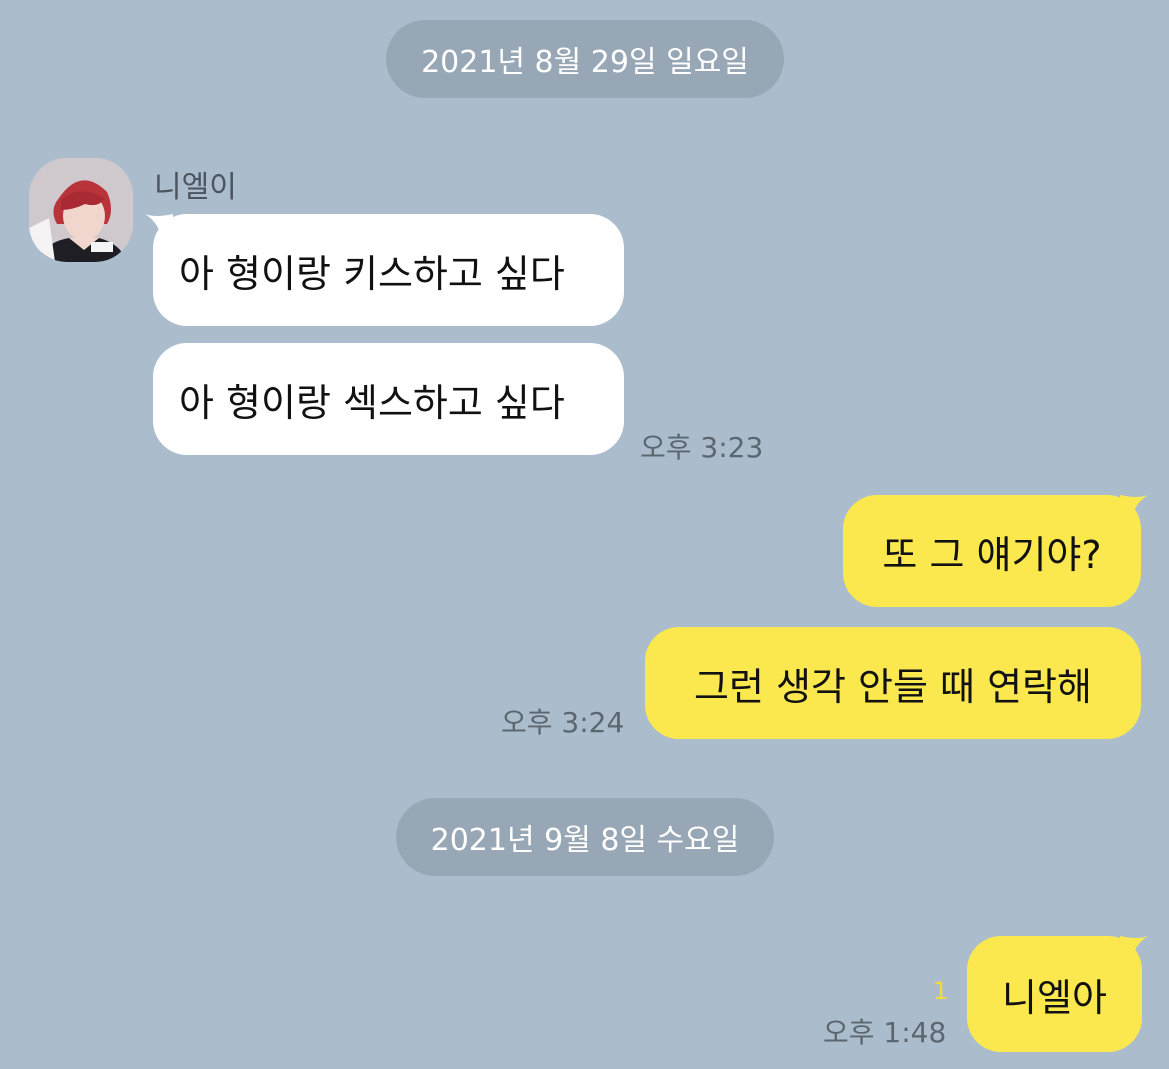  I want to click on unread-count: 1, so click(941, 991).